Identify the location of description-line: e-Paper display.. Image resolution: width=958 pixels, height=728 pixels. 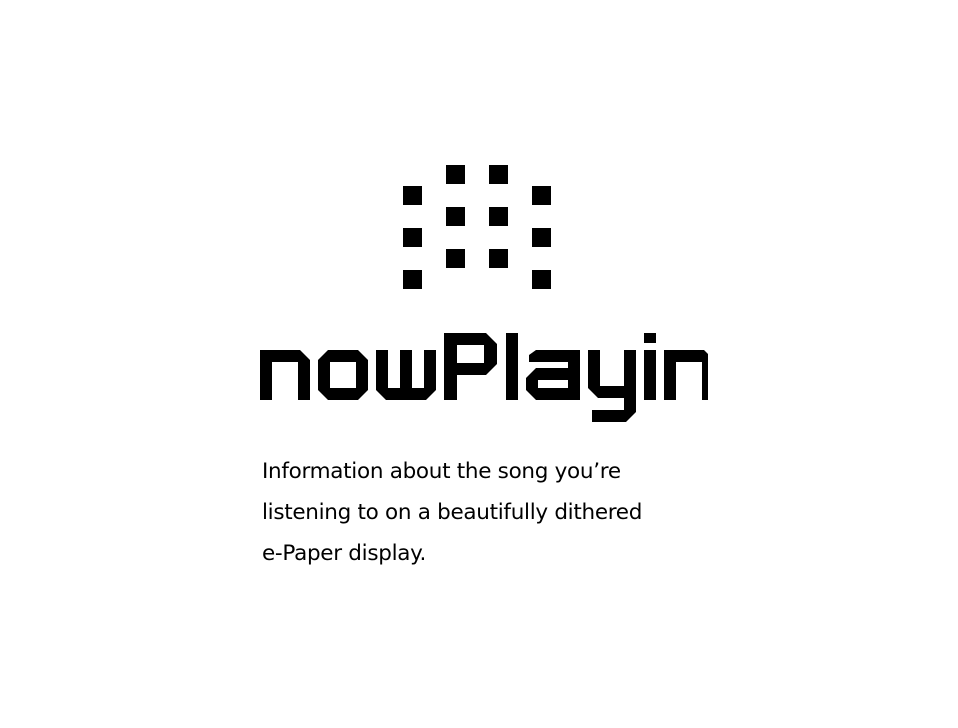
(344, 553).